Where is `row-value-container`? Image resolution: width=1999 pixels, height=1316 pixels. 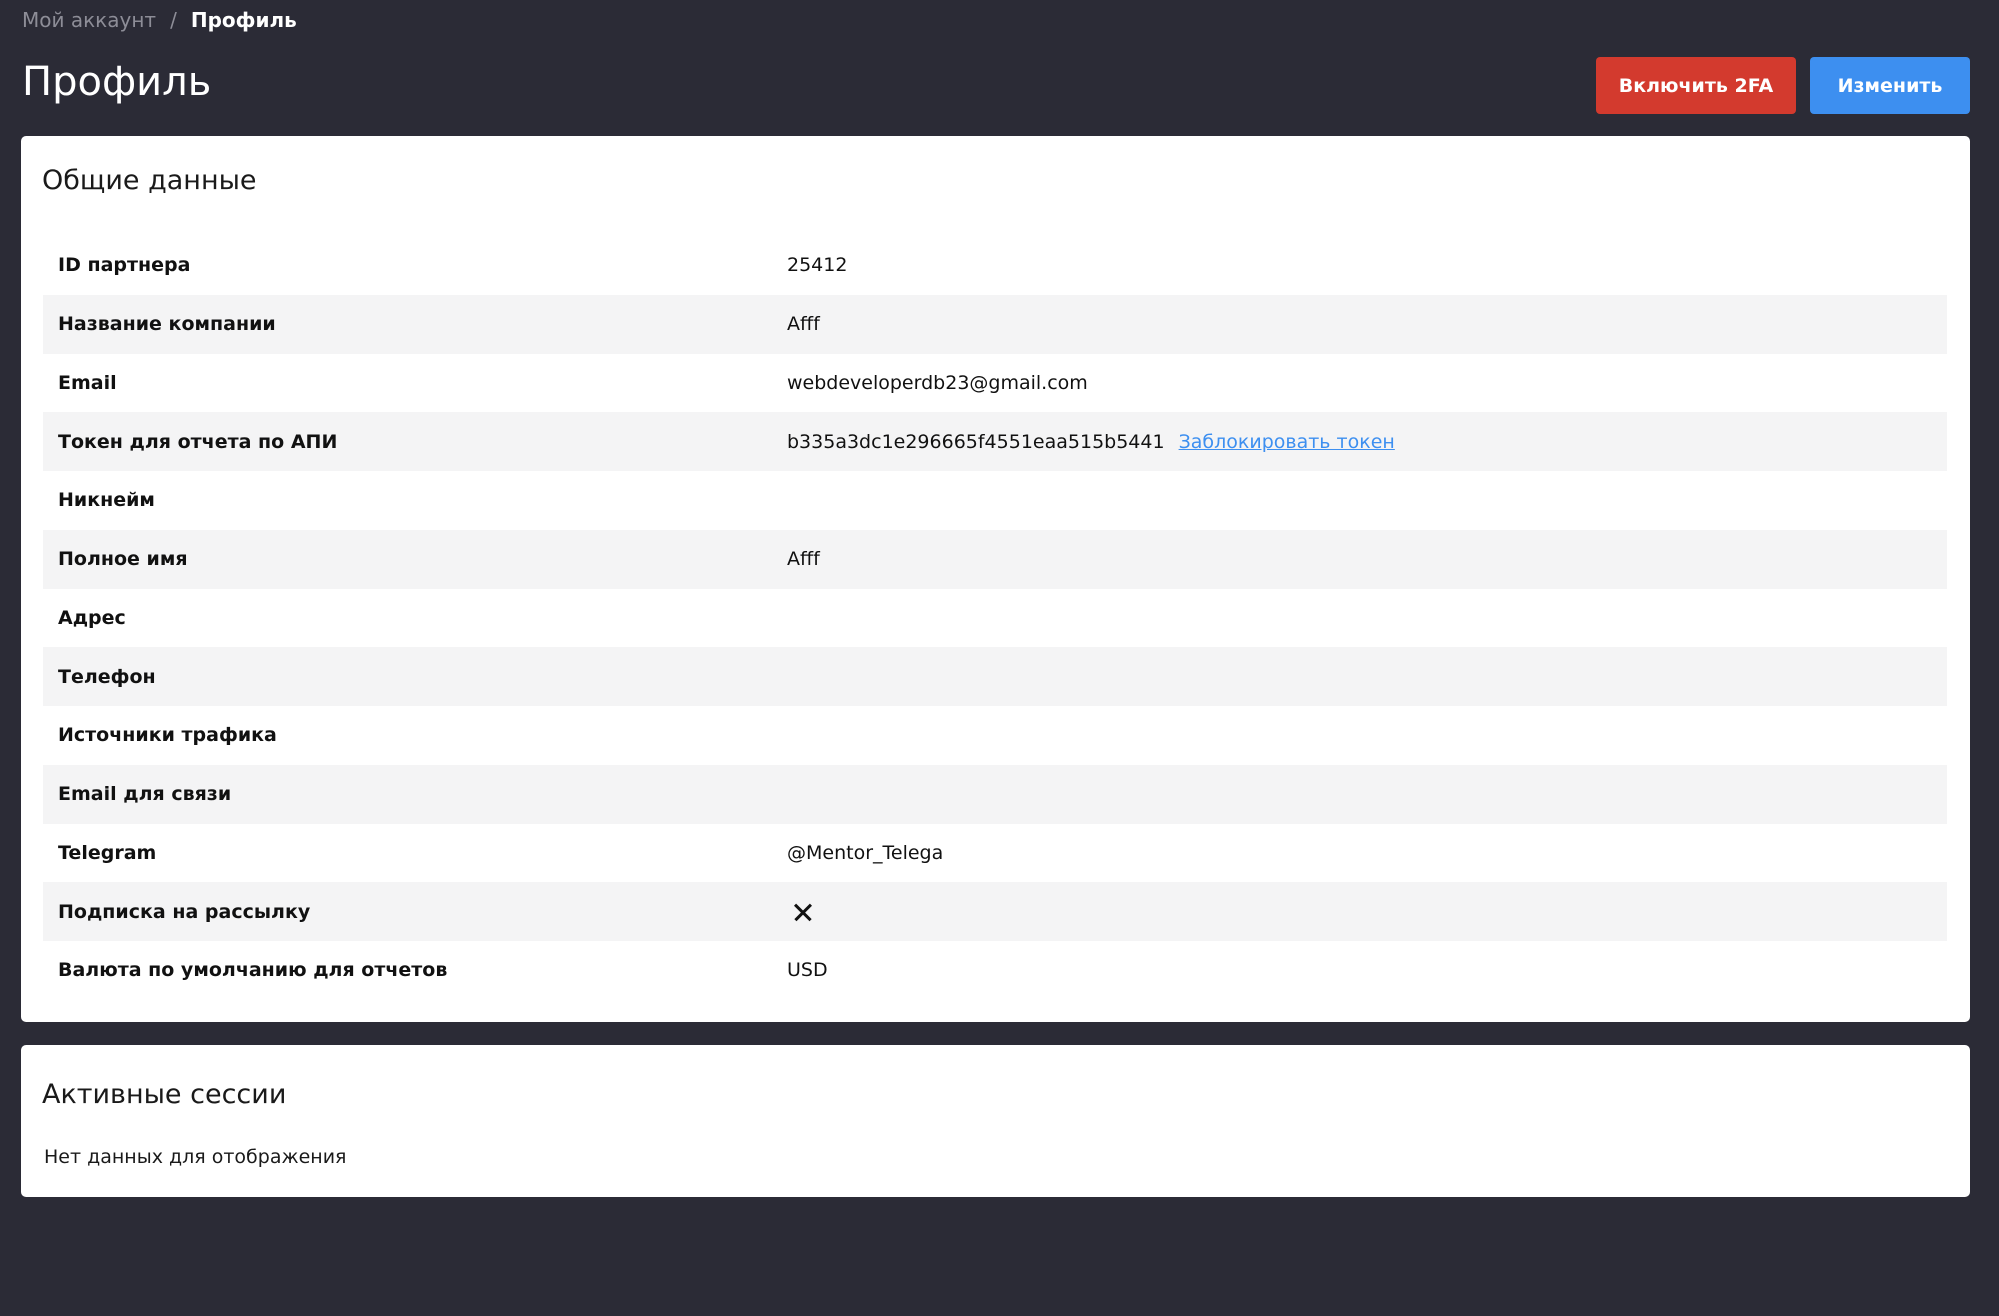 row-value-container is located at coordinates (1367, 912).